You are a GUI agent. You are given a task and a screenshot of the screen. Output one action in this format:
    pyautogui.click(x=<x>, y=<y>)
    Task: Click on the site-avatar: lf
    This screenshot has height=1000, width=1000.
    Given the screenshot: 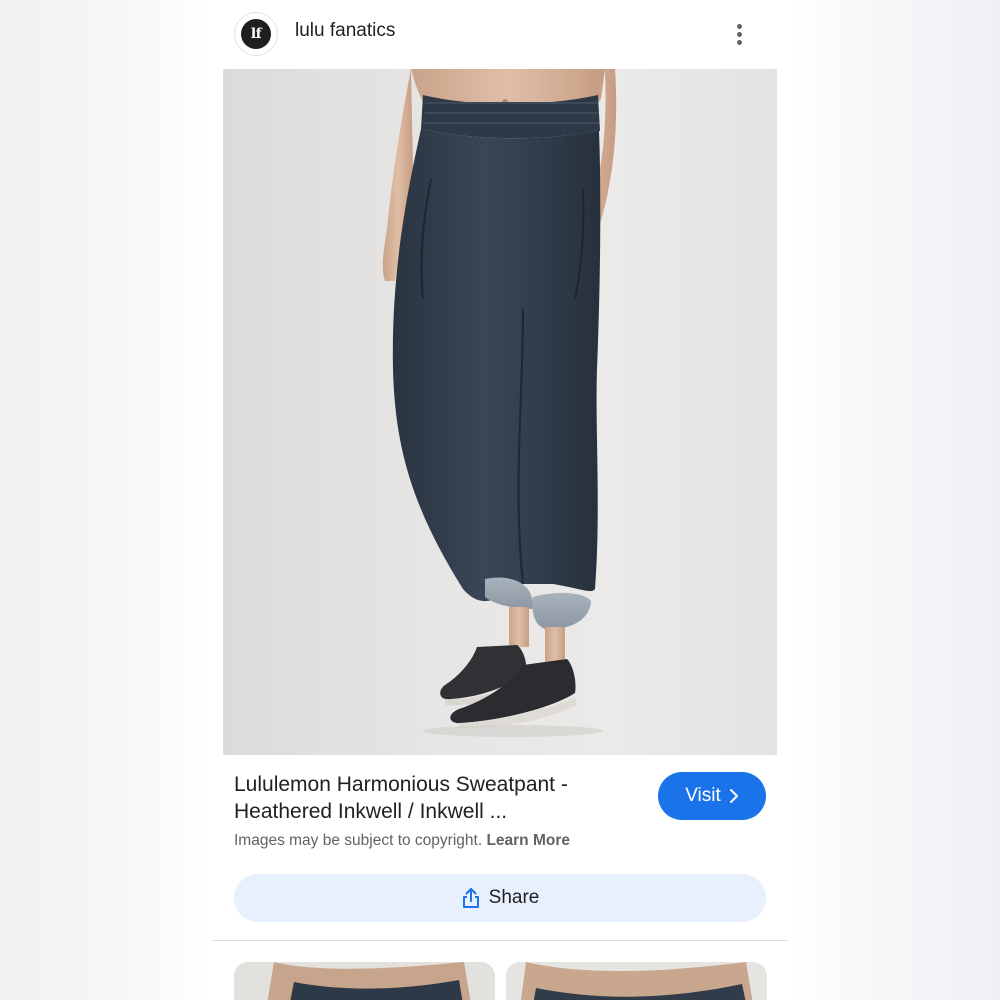 What is the action you would take?
    pyautogui.click(x=256, y=34)
    